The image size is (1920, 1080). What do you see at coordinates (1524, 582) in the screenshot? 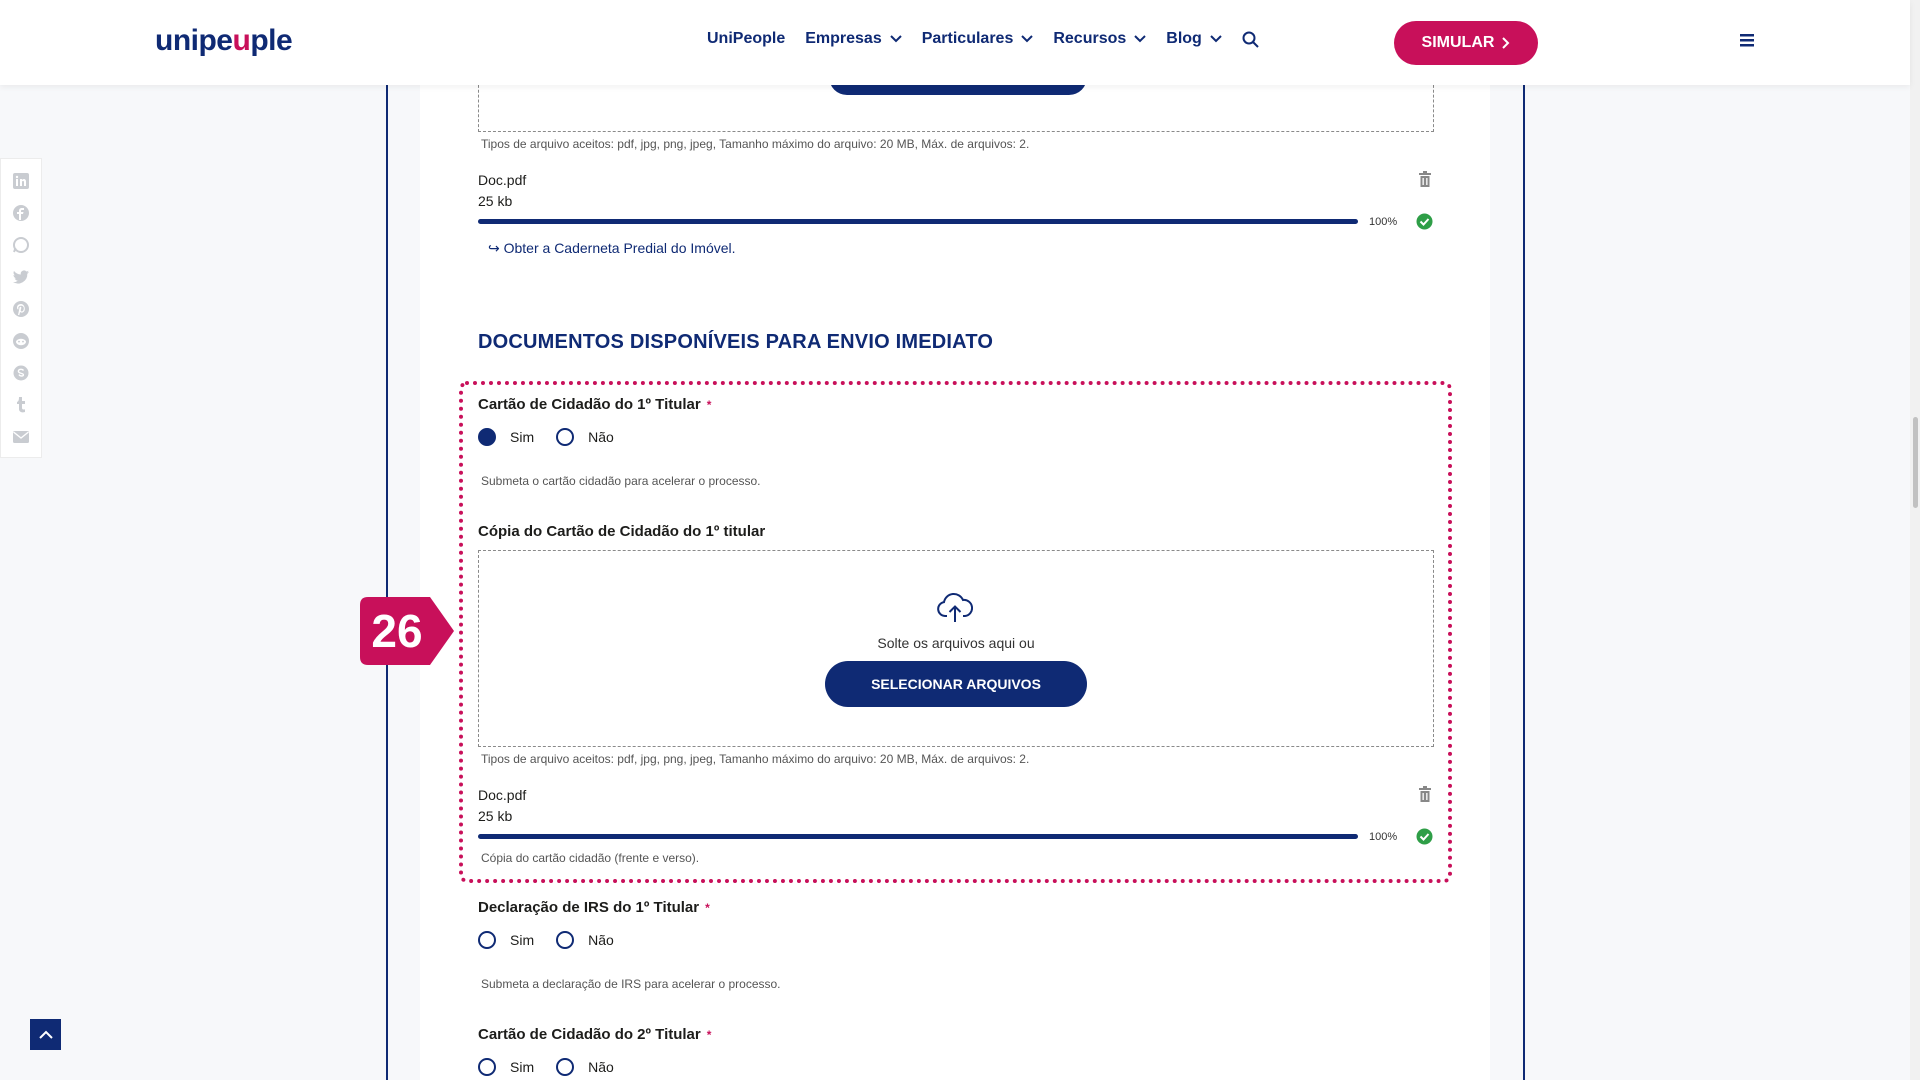
I see `column-border-right` at bounding box center [1524, 582].